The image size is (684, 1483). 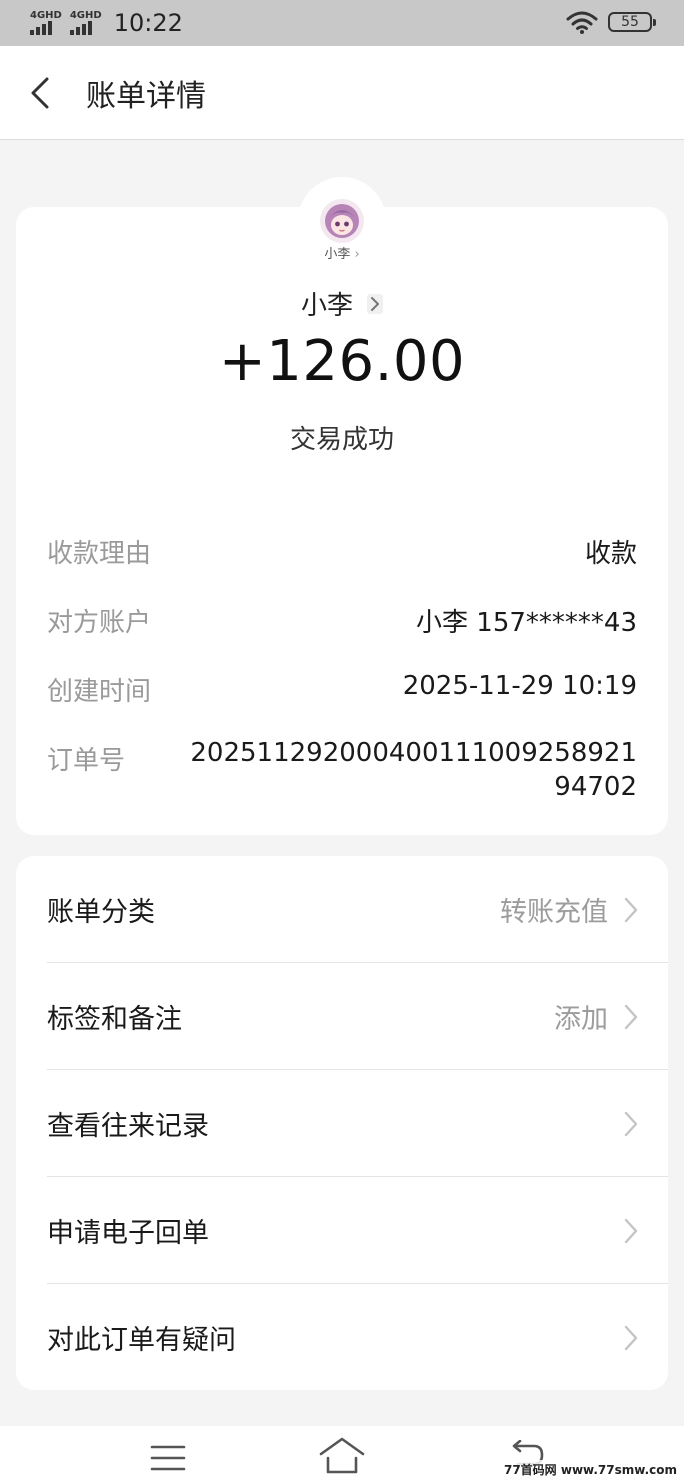 I want to click on menu-item-label: 标签和备注, so click(x=114, y=1019).